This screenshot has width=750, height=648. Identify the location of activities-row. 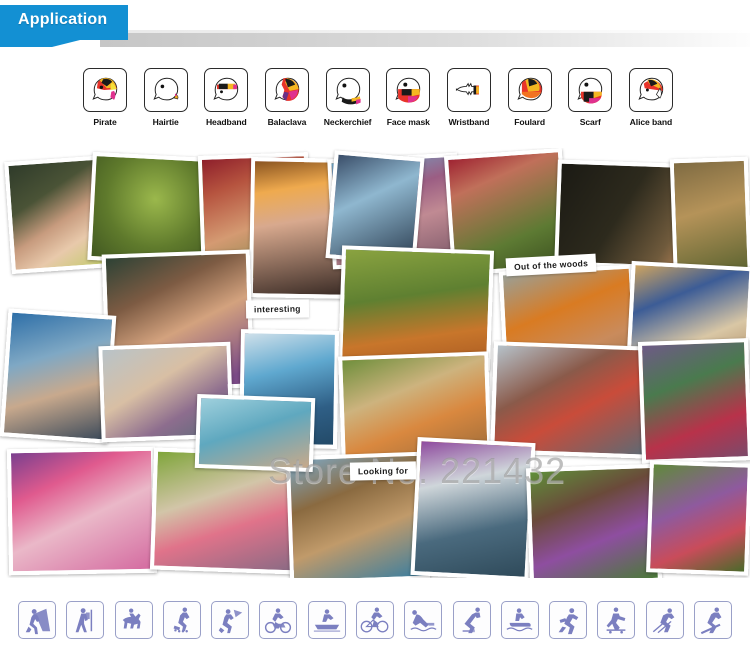
(375, 620).